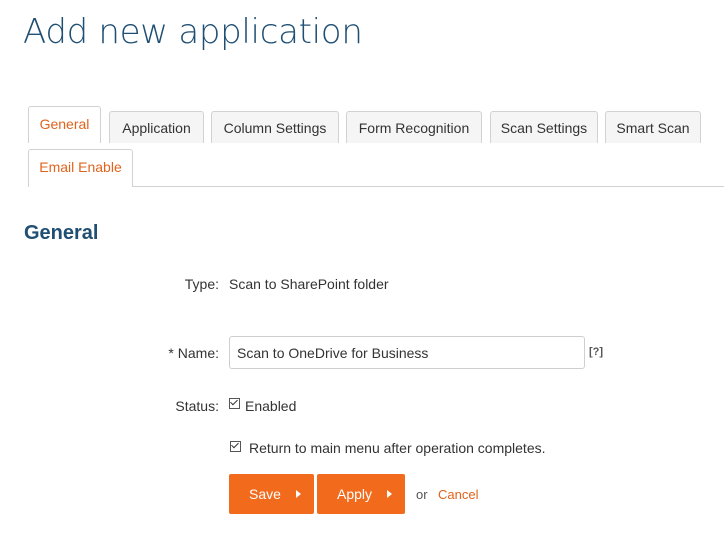 The height and width of the screenshot is (545, 724). Describe the element at coordinates (355, 494) in the screenshot. I see `apply-button-label: Apply` at that location.